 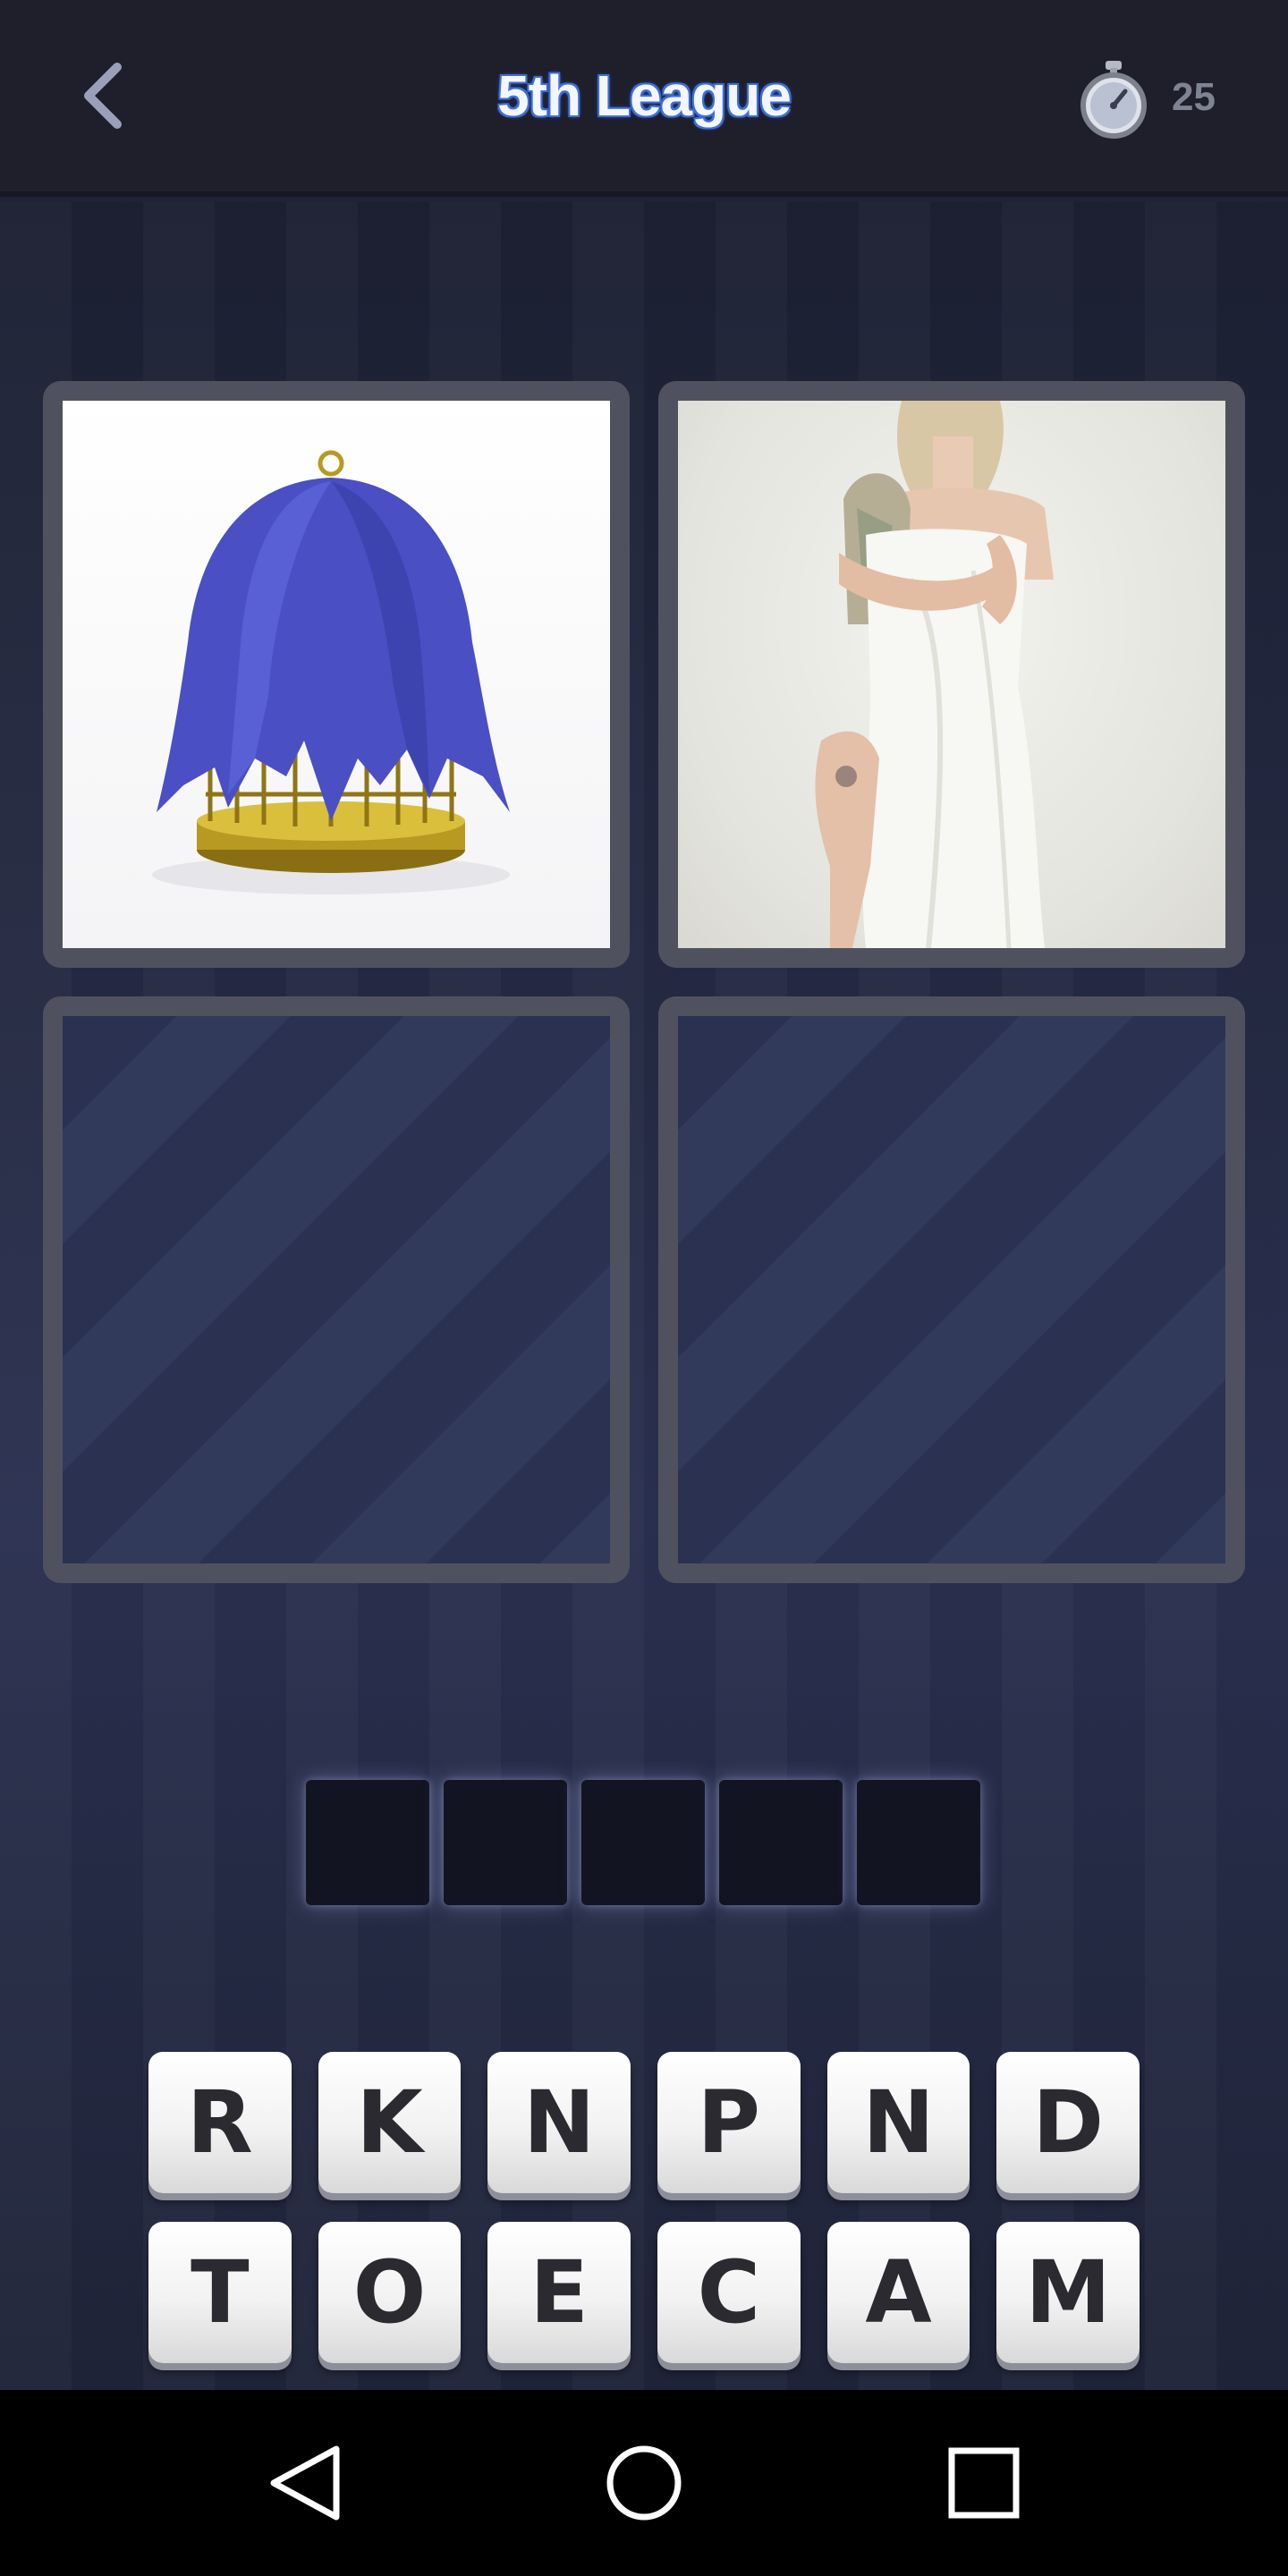 I want to click on letter-key: K, so click(x=390, y=2122).